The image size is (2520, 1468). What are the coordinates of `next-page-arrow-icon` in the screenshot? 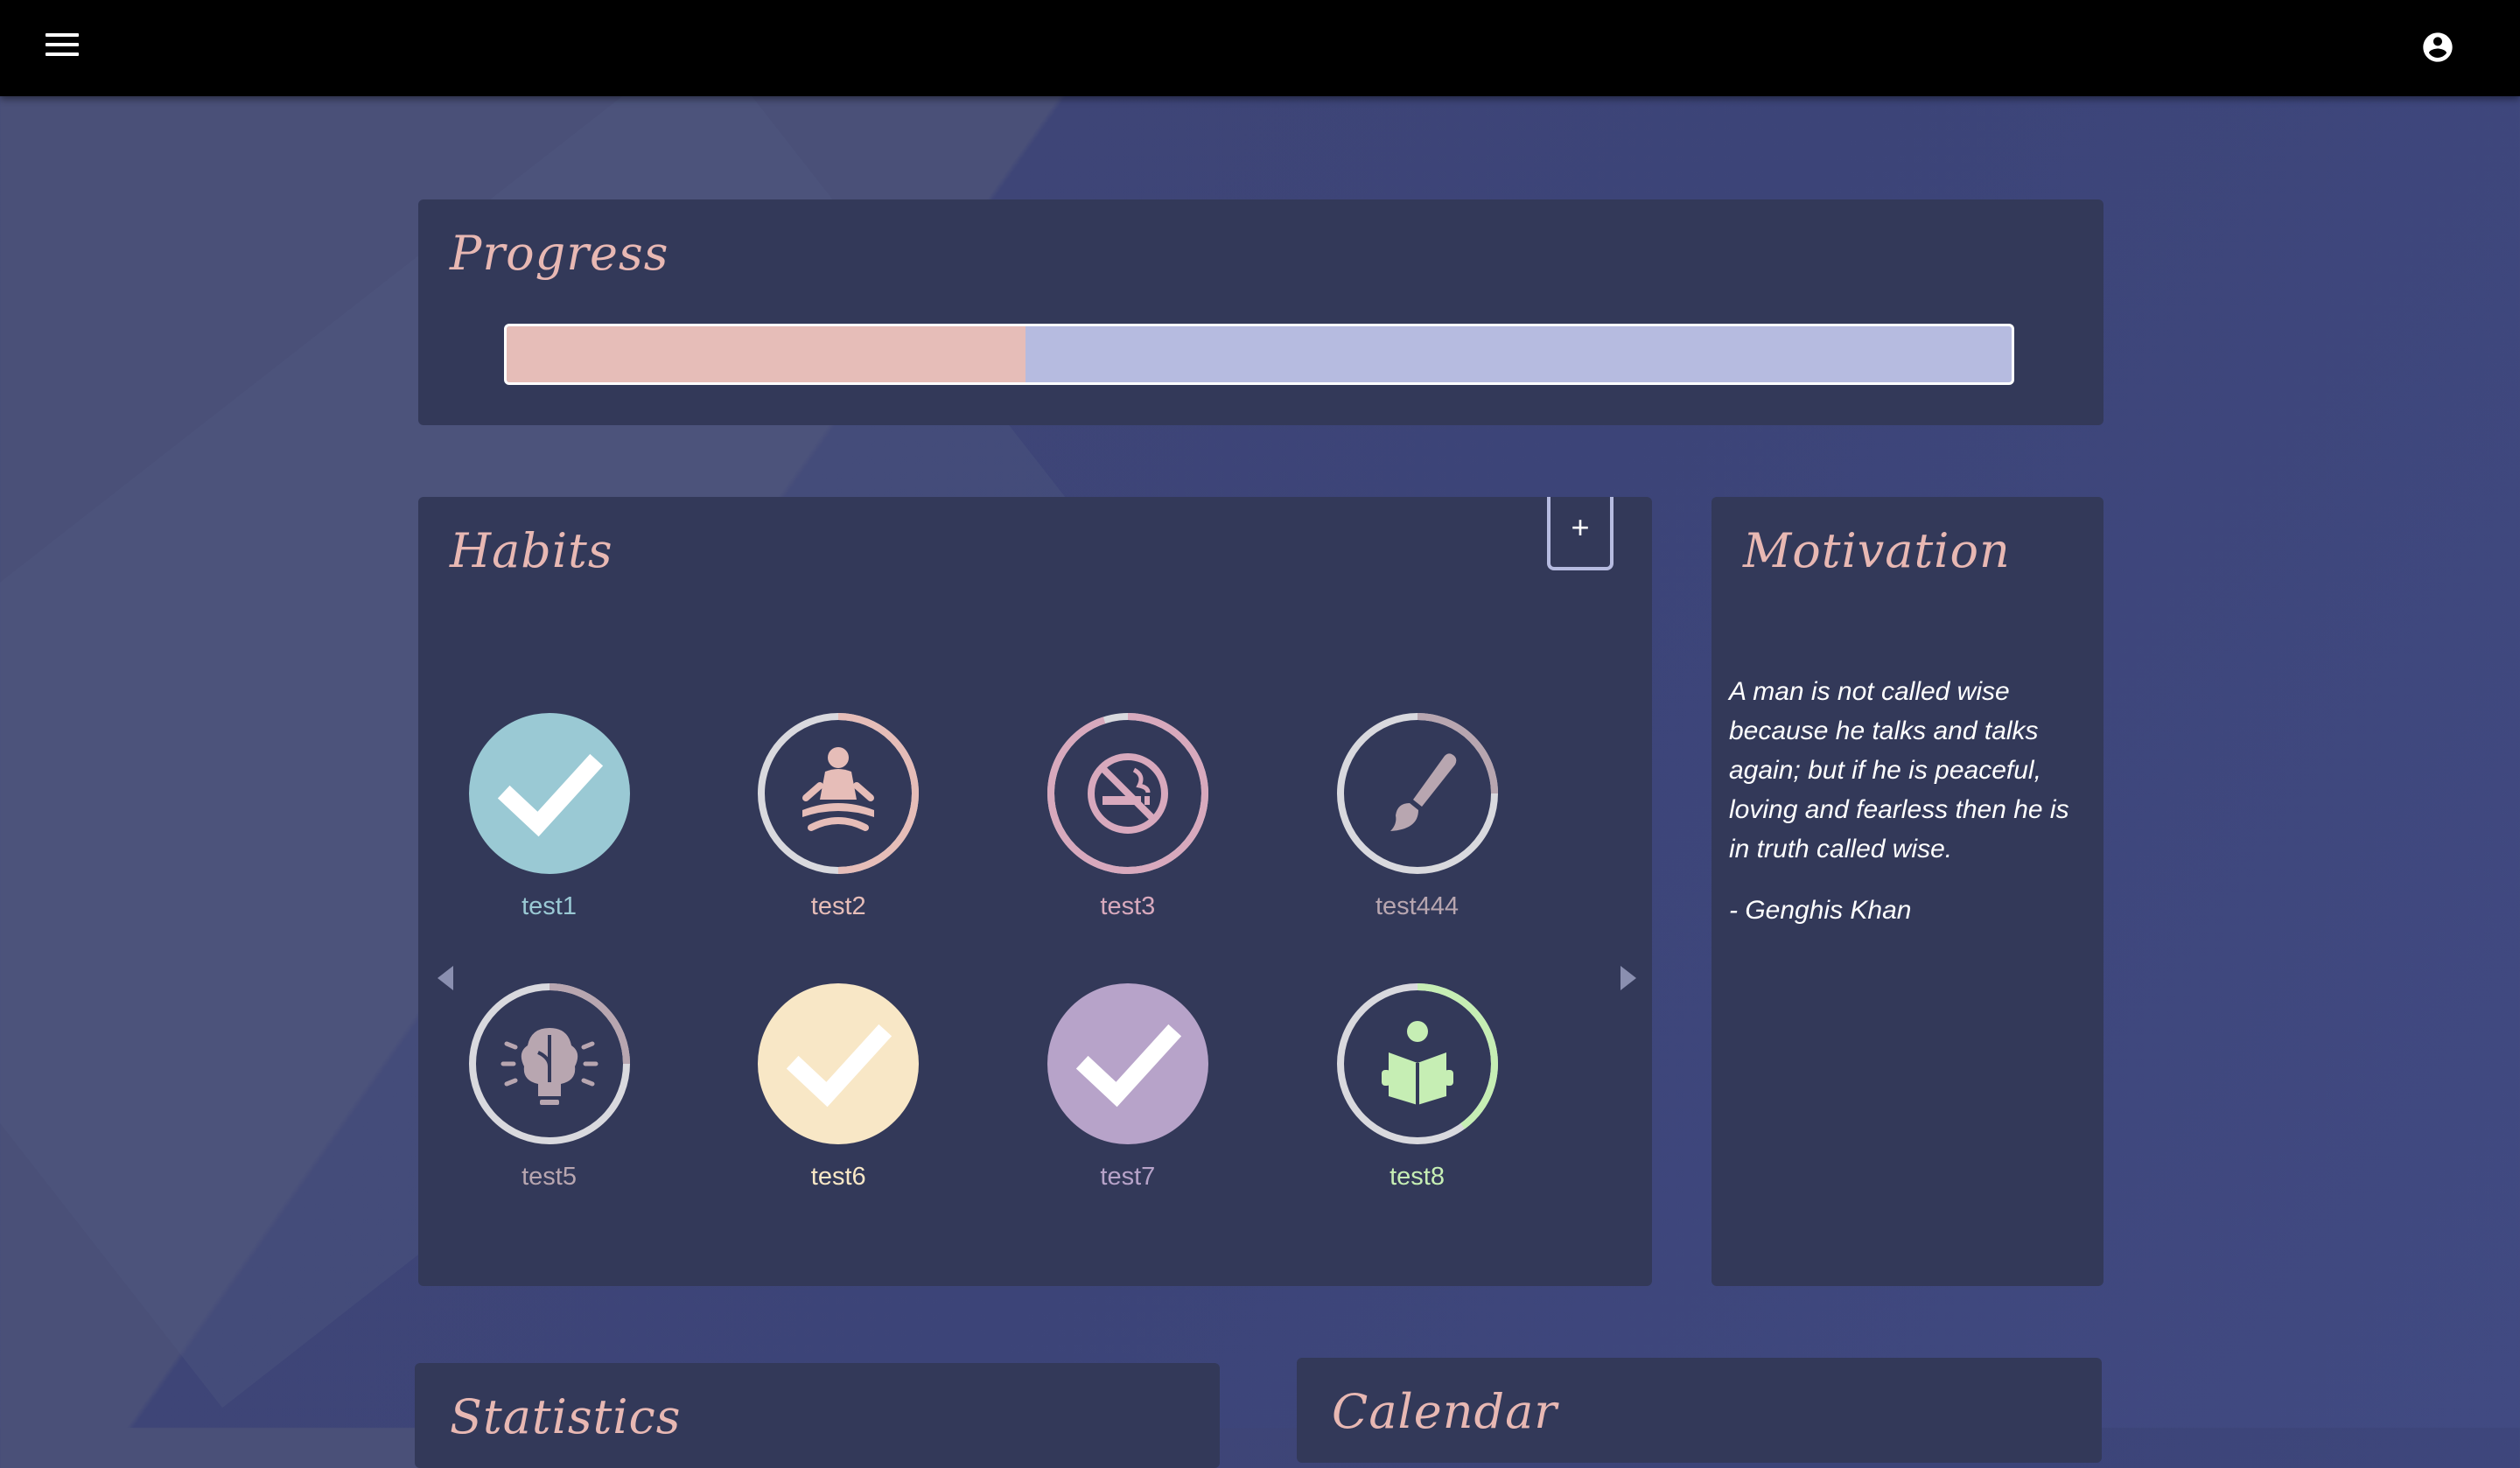 It's located at (1628, 978).